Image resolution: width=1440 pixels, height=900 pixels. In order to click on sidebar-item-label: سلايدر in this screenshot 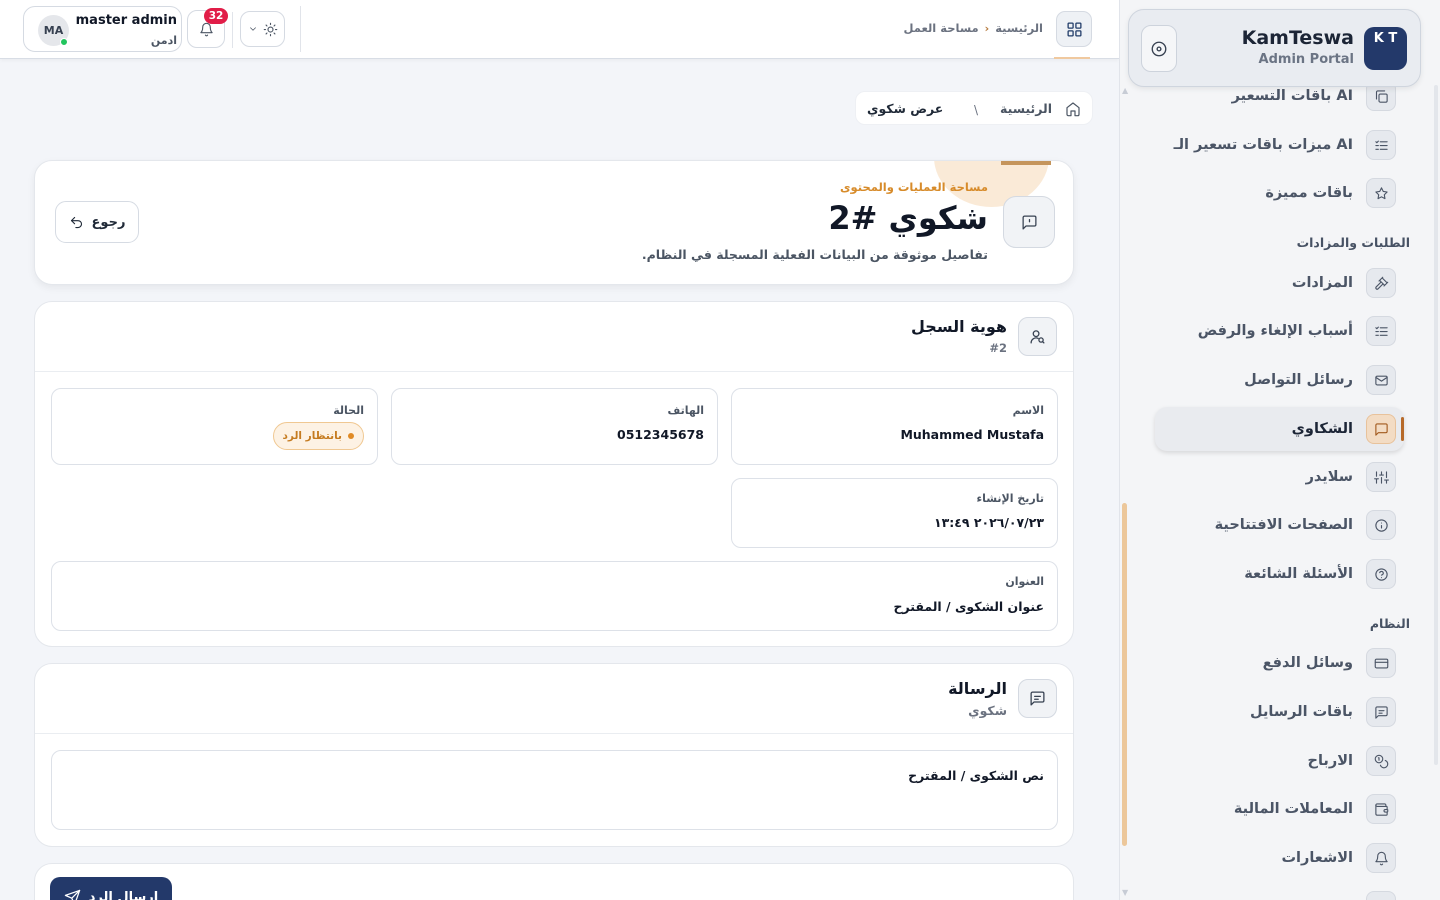, I will do `click(1329, 477)`.